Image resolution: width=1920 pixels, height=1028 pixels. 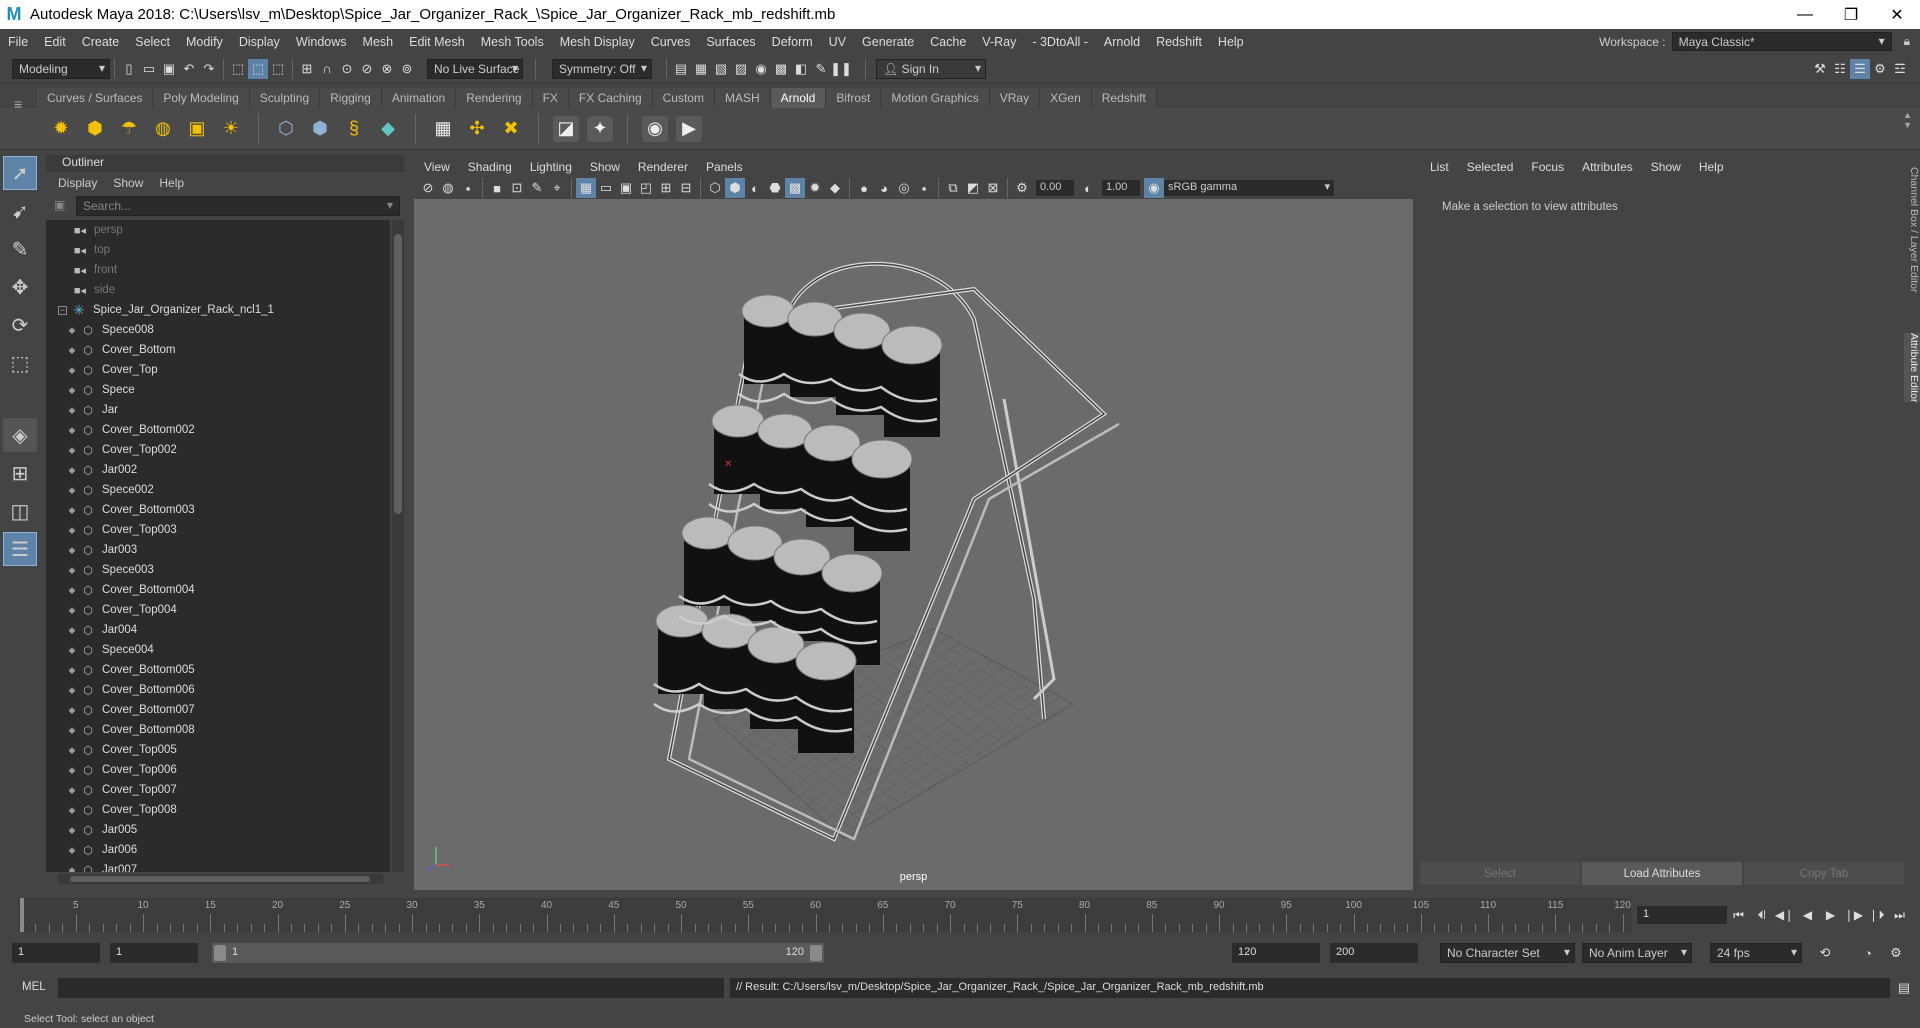 I want to click on open-scene-icon: ▭, so click(x=149, y=69).